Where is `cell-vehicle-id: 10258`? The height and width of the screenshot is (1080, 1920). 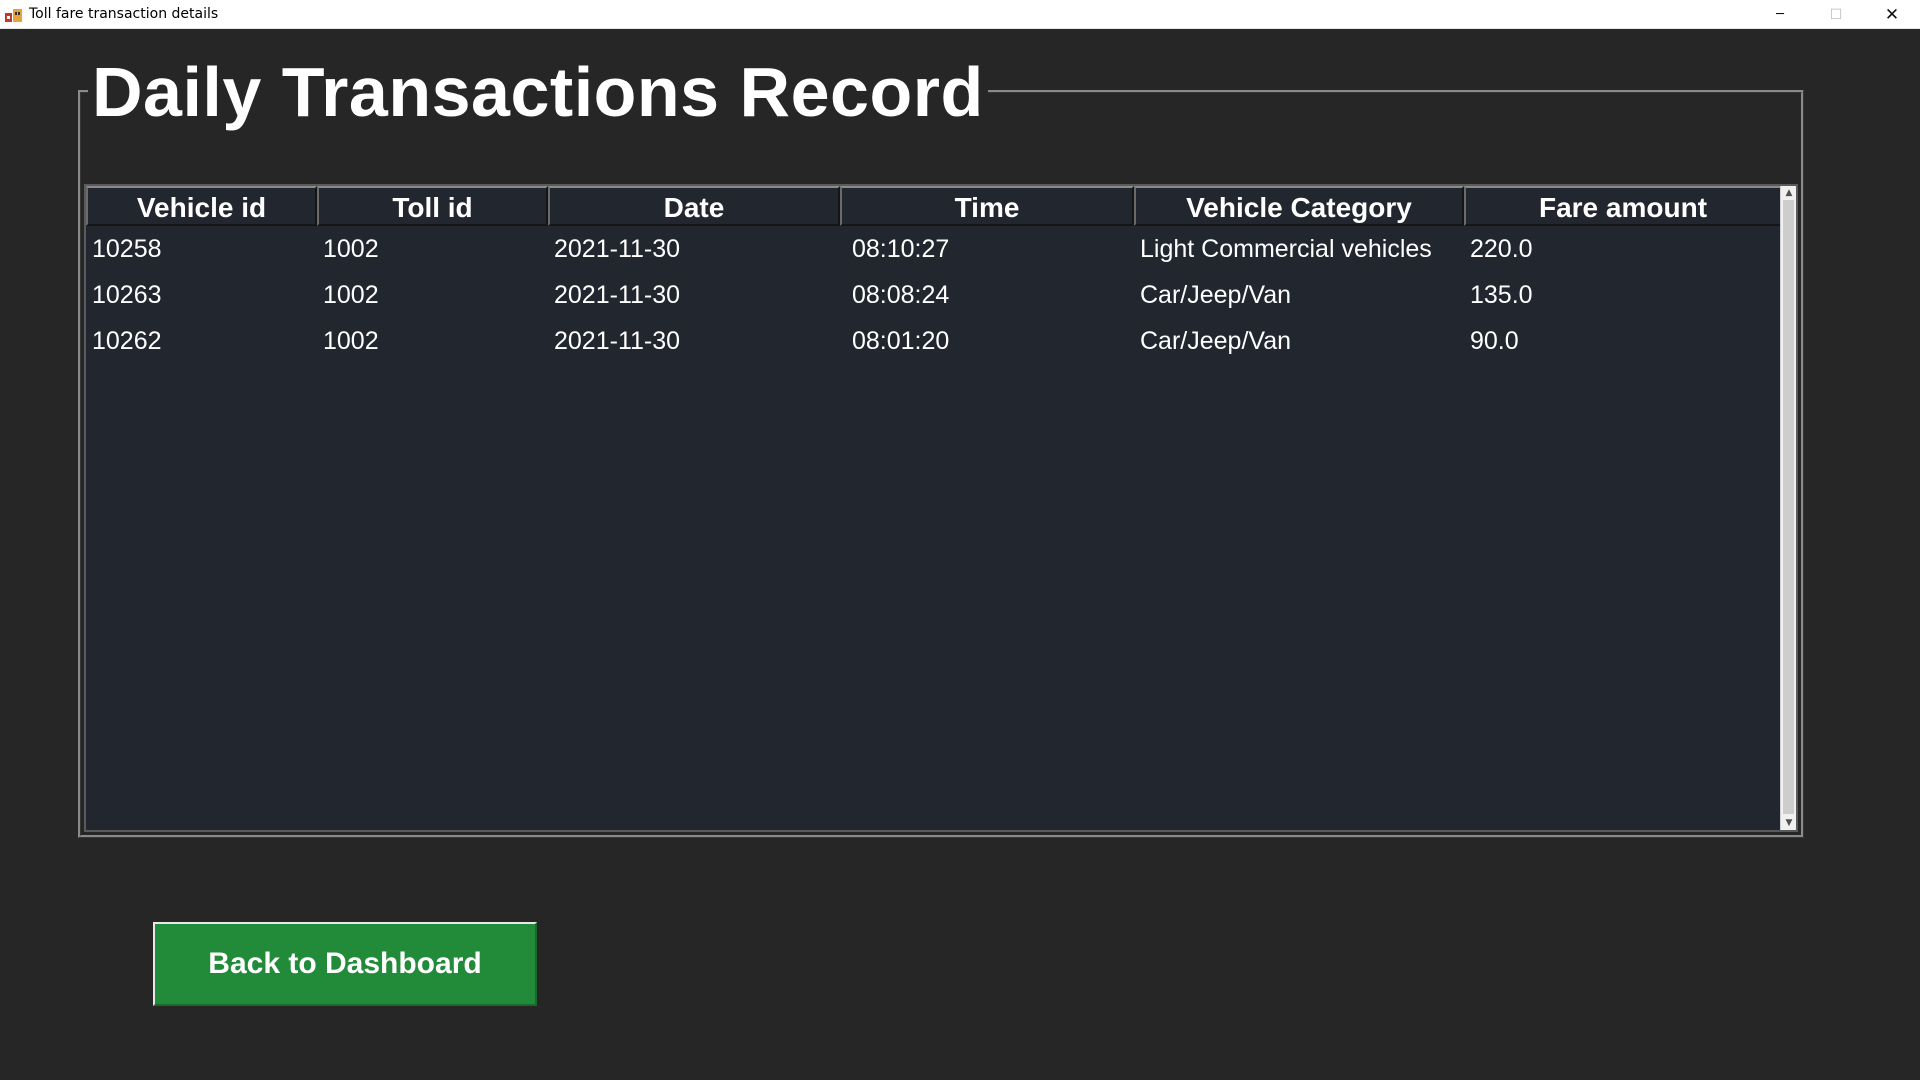 cell-vehicle-id: 10258 is located at coordinates (127, 248).